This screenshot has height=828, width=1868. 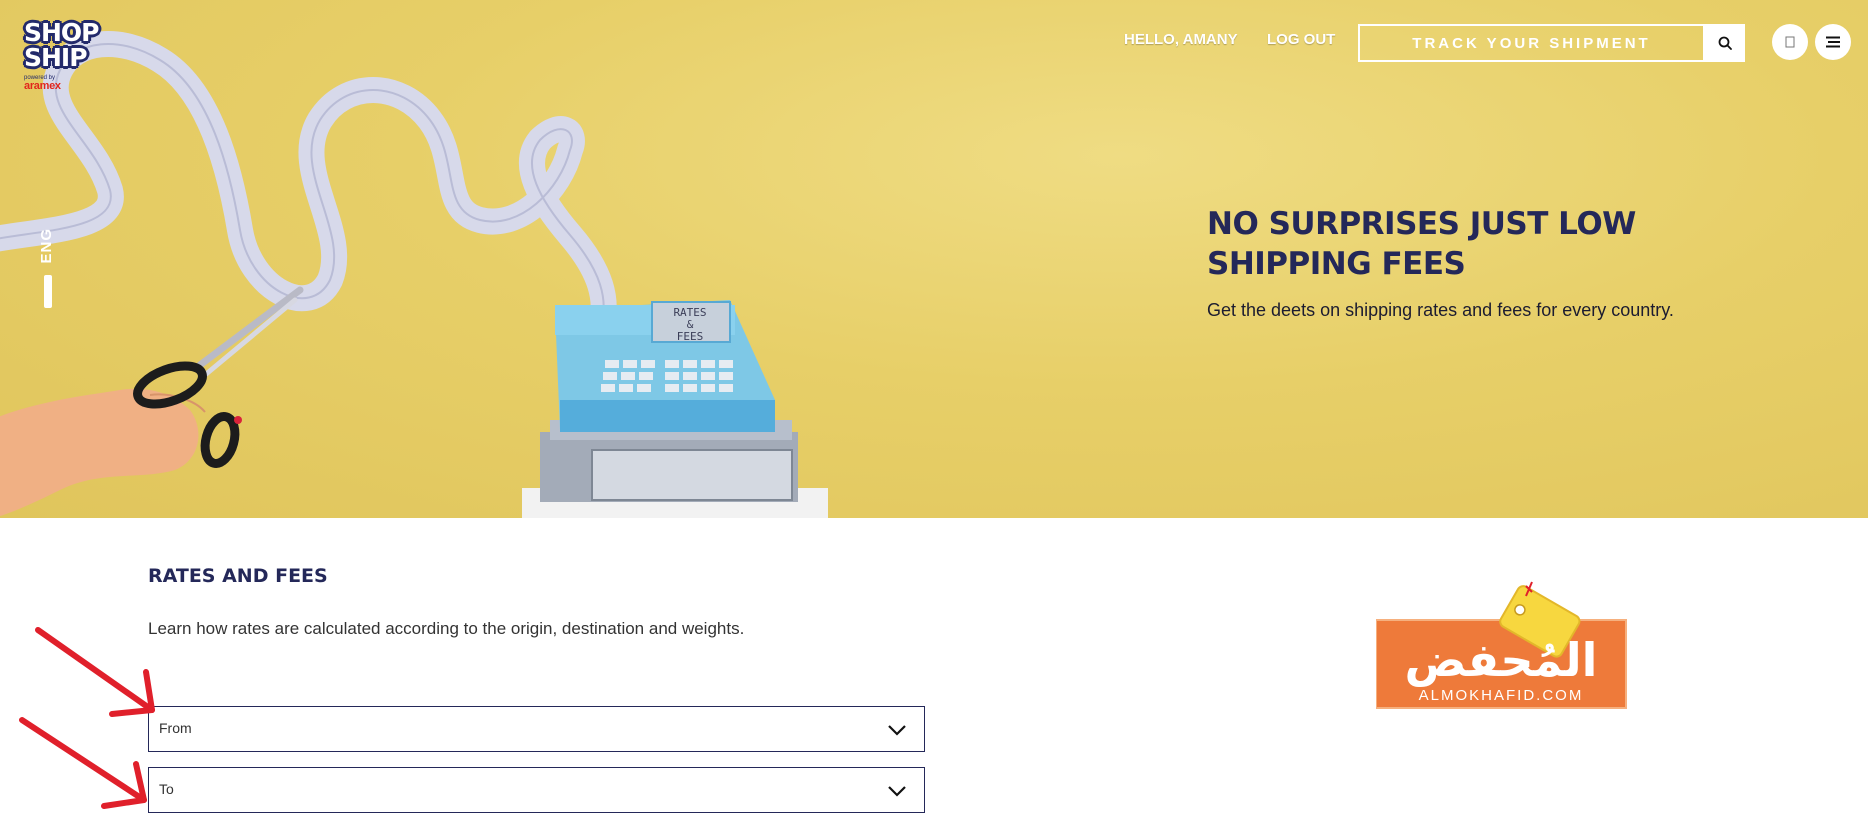 I want to click on logo-word-ship: SHIP, so click(x=56, y=57).